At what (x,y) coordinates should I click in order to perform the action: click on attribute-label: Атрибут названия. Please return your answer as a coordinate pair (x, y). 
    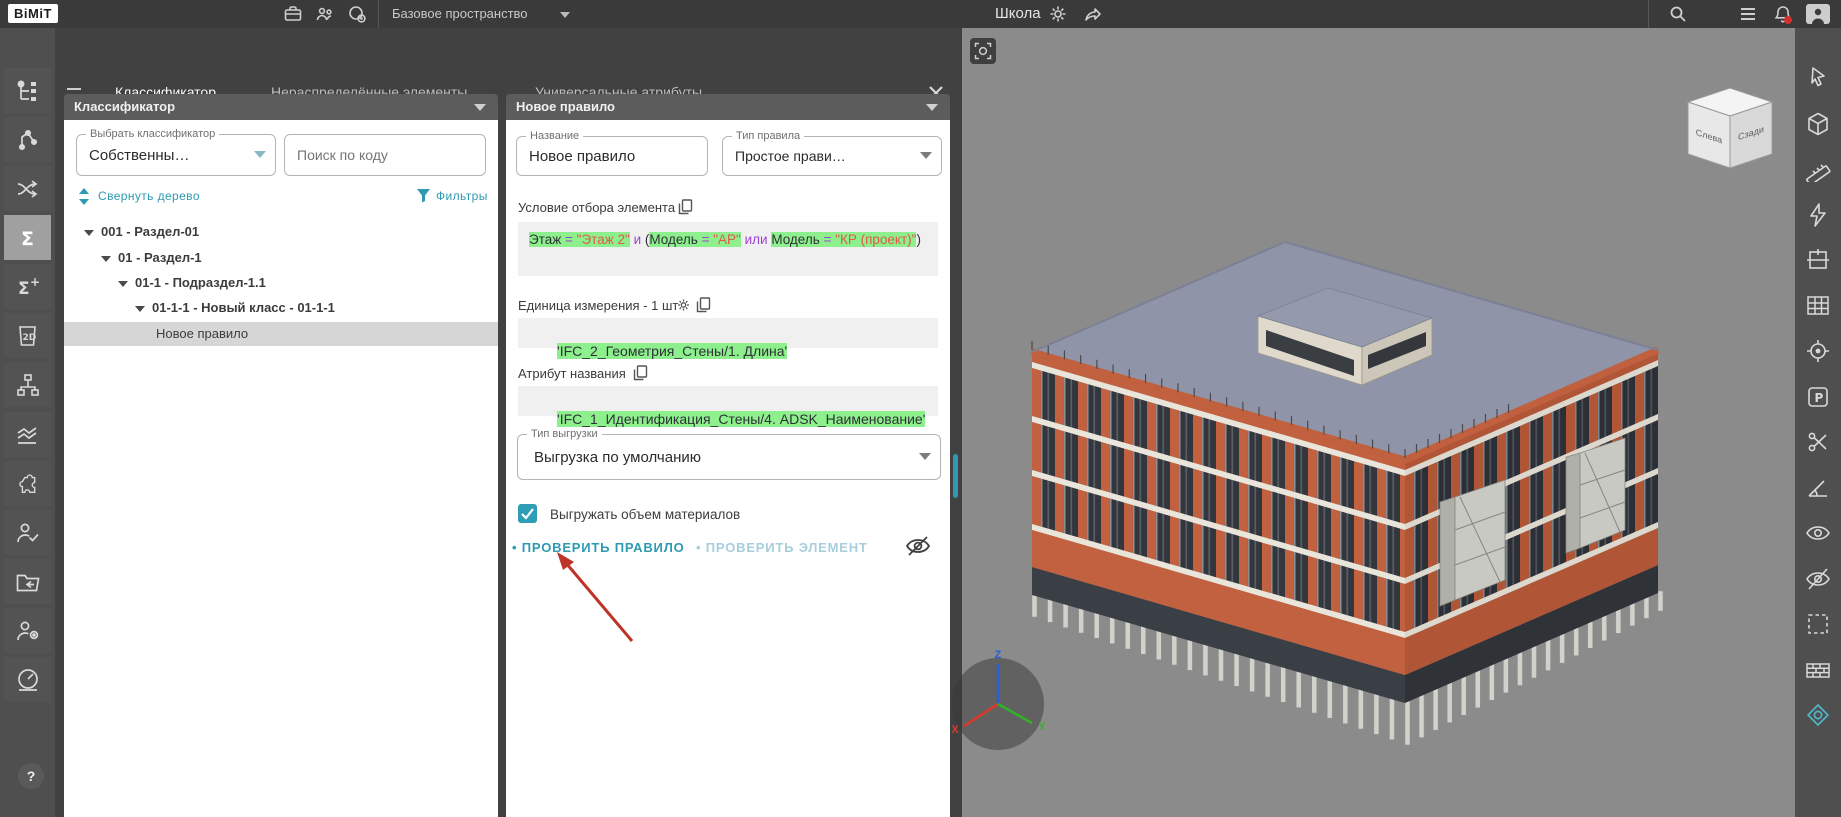
    Looking at the image, I should click on (572, 373).